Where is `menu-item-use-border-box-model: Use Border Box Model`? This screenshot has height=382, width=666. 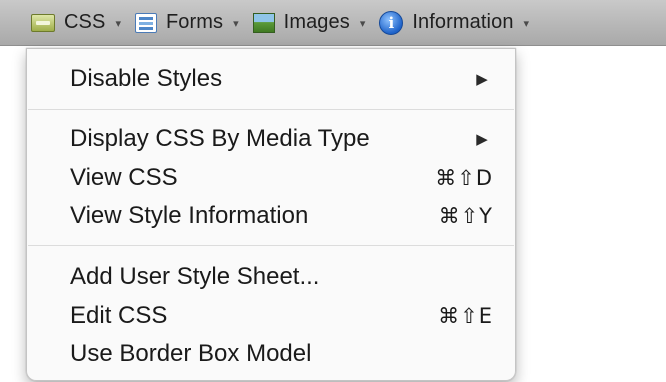 menu-item-use-border-box-model: Use Border Box Model is located at coordinates (283, 354).